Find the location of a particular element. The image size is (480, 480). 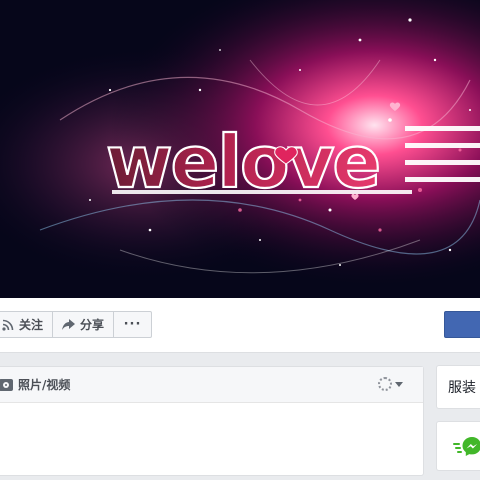

follow-button: 关注 is located at coordinates (27, 324).